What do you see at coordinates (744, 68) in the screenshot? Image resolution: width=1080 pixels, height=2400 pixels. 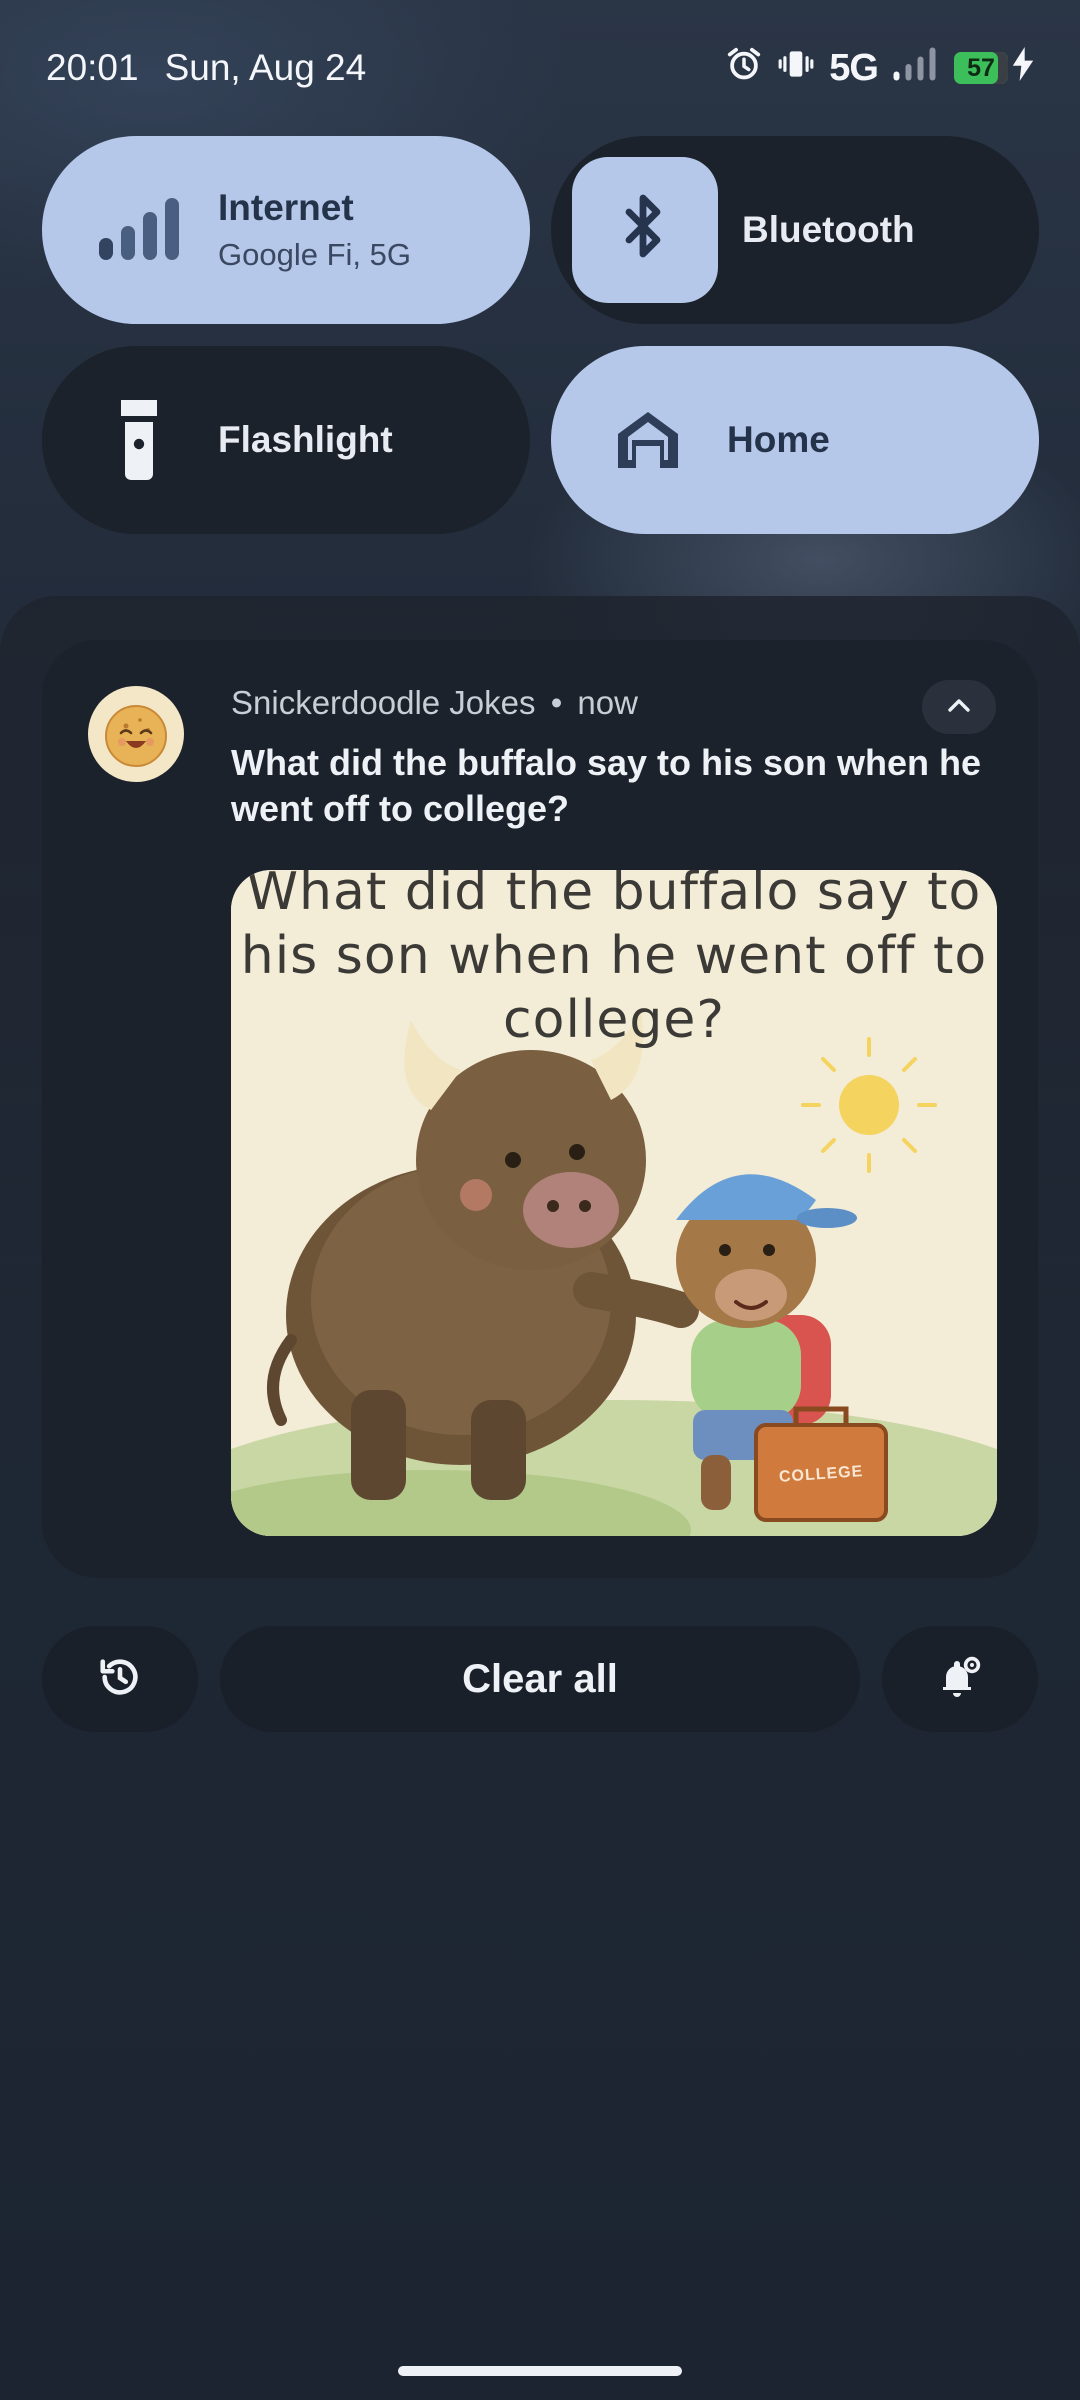 I see `alarm-icon` at bounding box center [744, 68].